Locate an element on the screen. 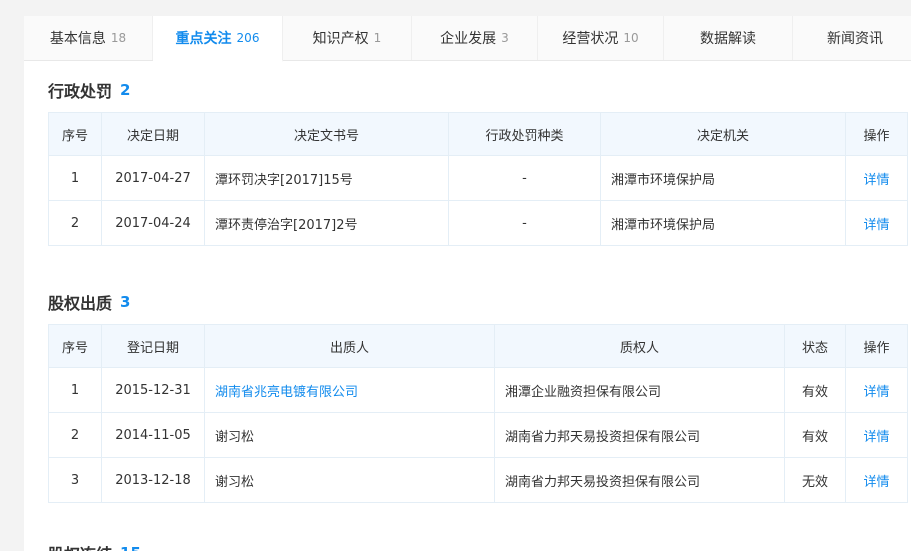  table-header-row: 序号 决定日期 决定文书号 行政处罚种类 决定机关 操作 is located at coordinates (478, 134).